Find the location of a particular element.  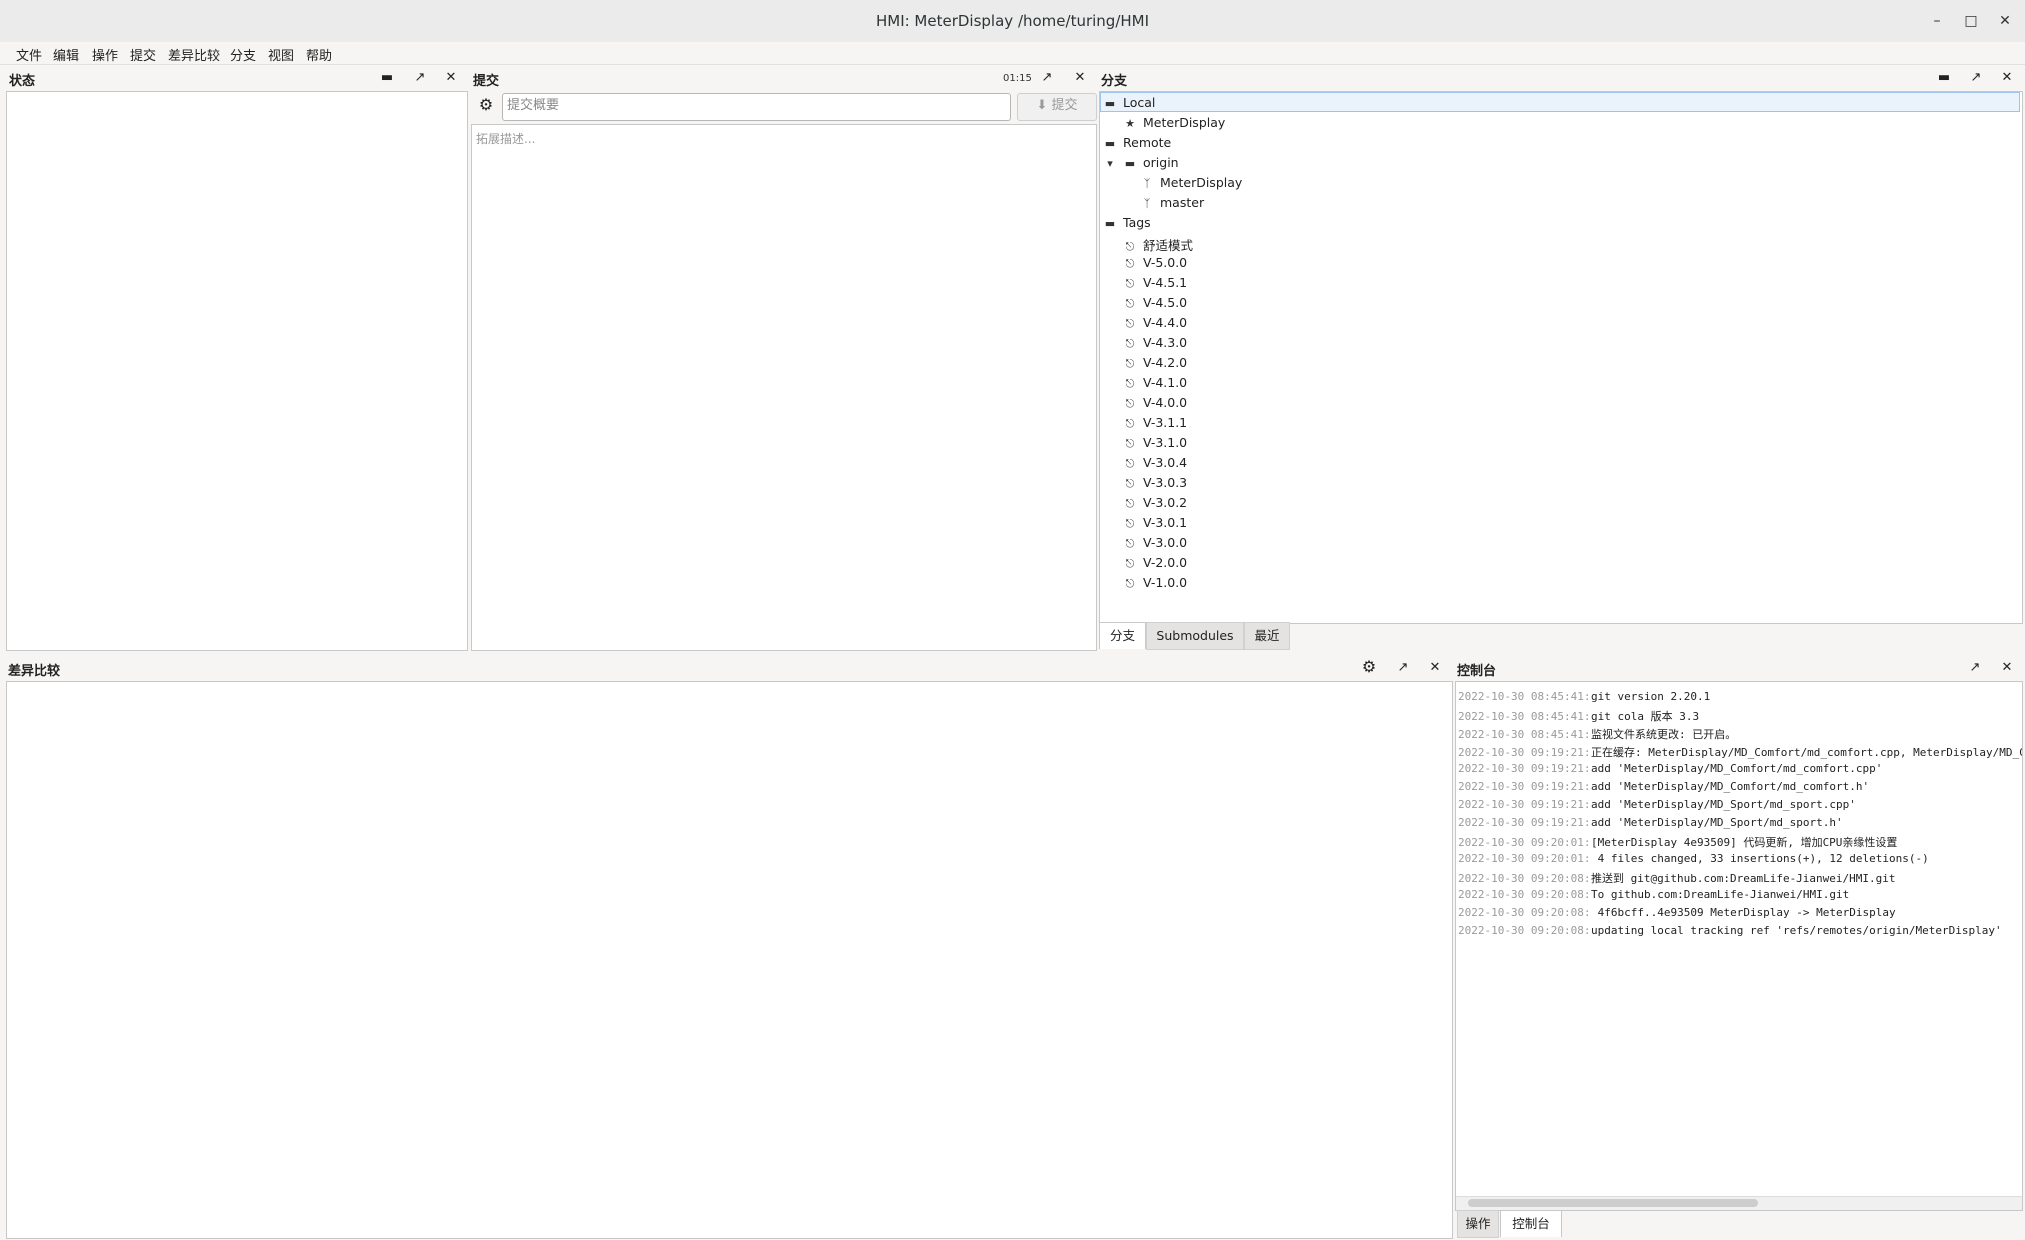

menu-commit: 提交 is located at coordinates (143, 54).